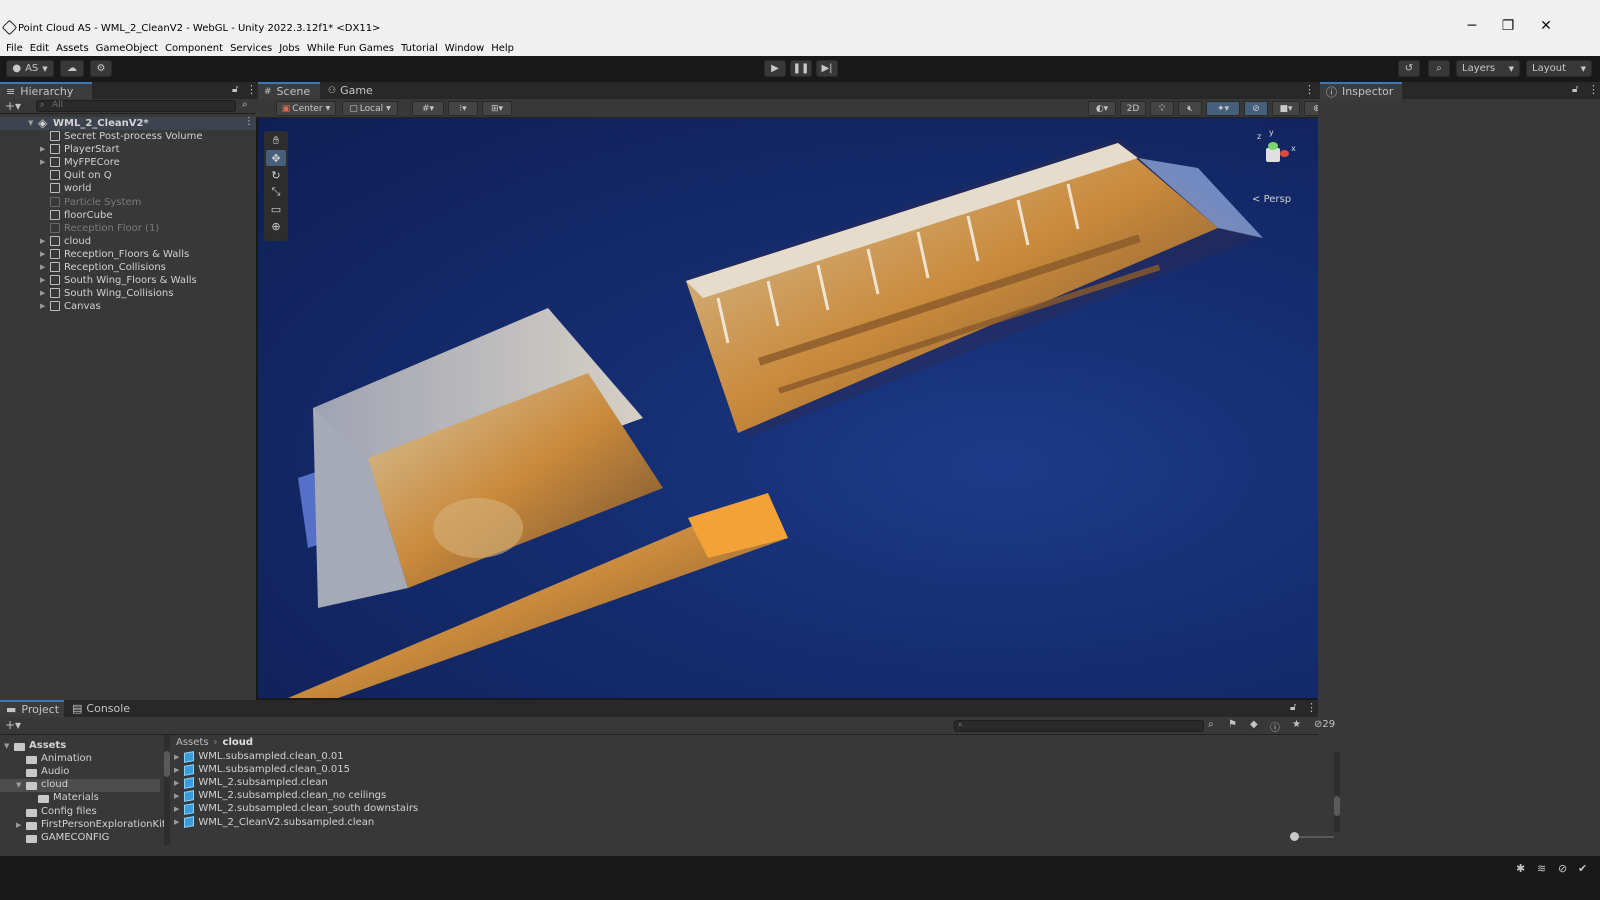 This screenshot has height=900, width=1600. I want to click on menu-gameobject: GameObject, so click(127, 48).